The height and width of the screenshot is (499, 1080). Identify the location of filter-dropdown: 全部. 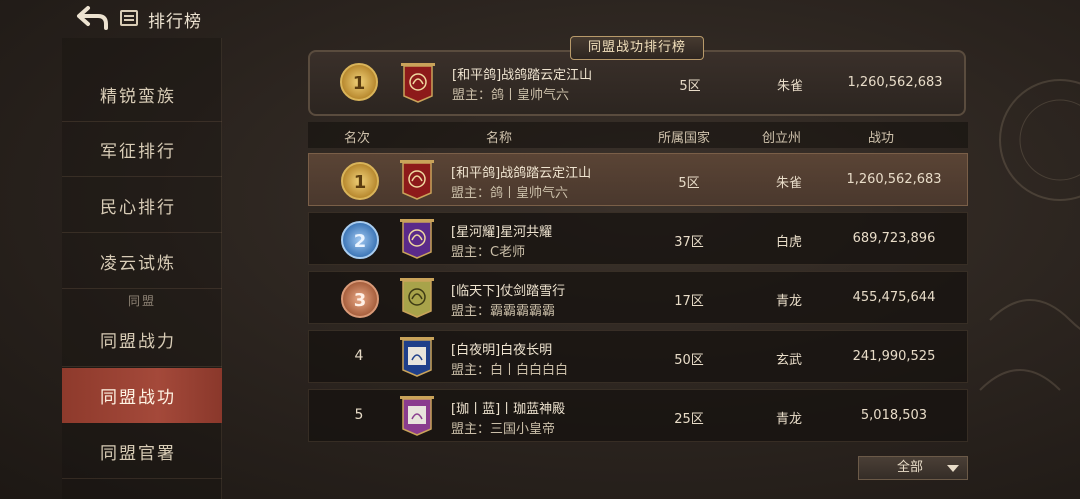
(913, 468).